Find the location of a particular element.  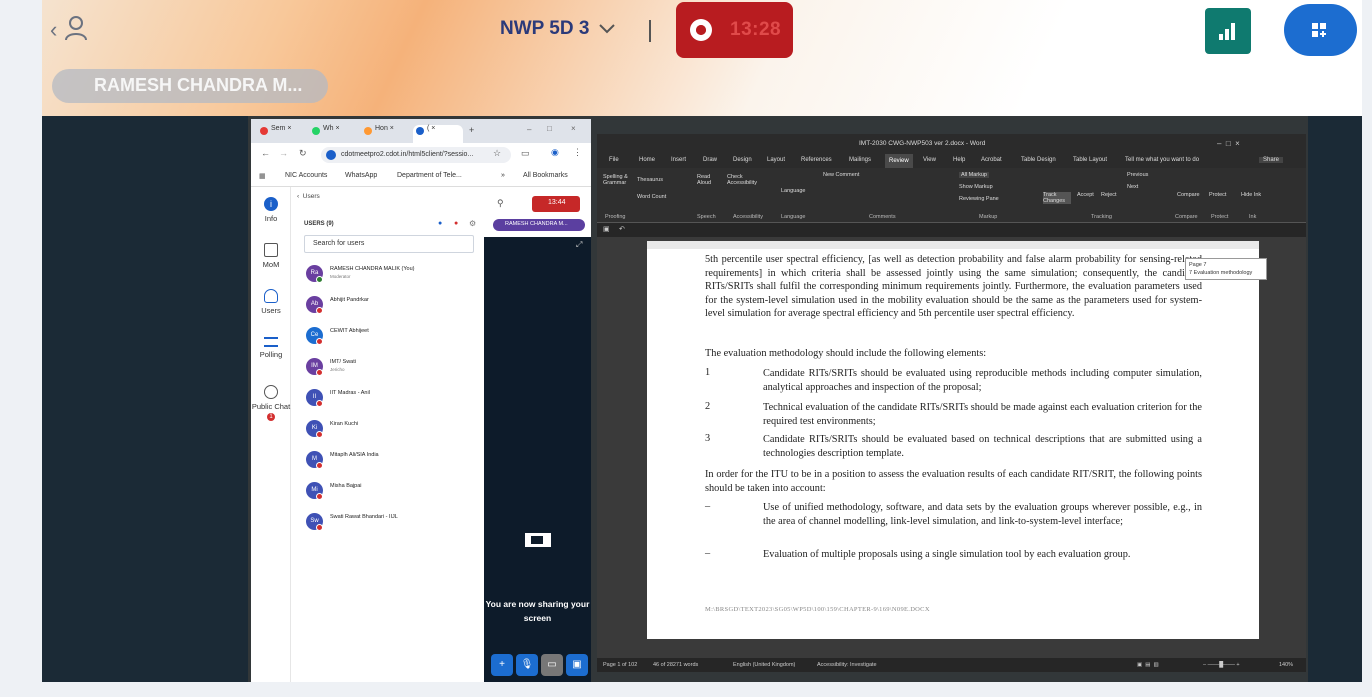

accessibility-status: Accessibility: Investigate is located at coordinates (847, 665).